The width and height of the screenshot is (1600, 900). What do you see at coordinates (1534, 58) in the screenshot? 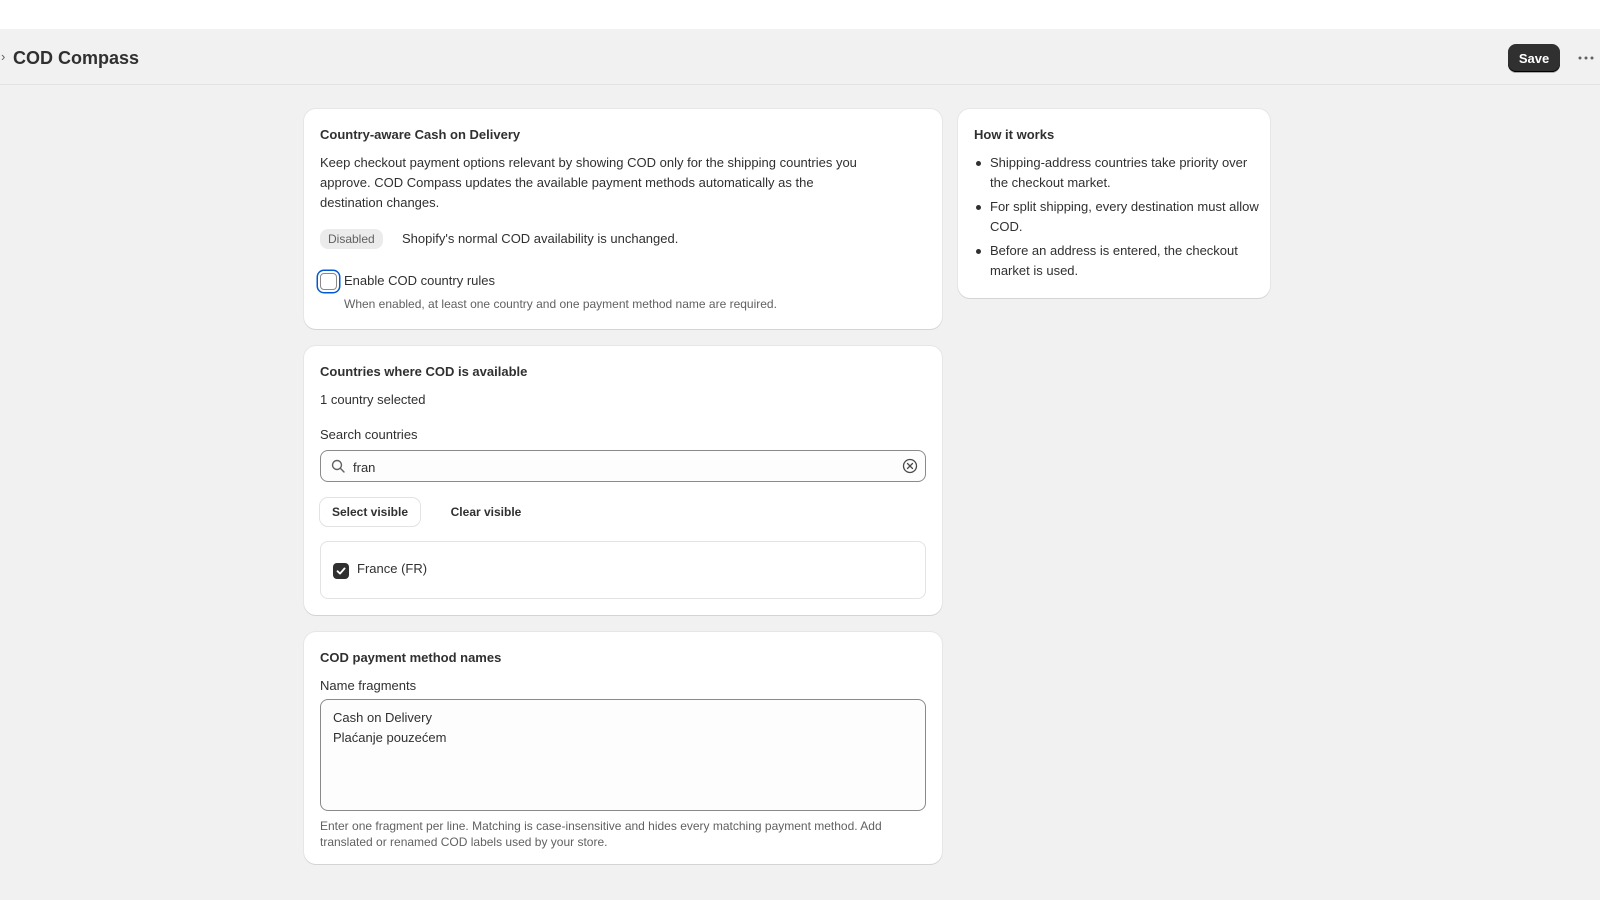
I see `save-button: Save` at bounding box center [1534, 58].